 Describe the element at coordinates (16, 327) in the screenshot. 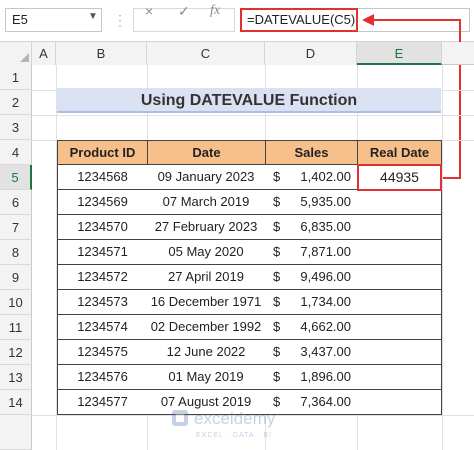

I see `row-header-11: 11` at that location.